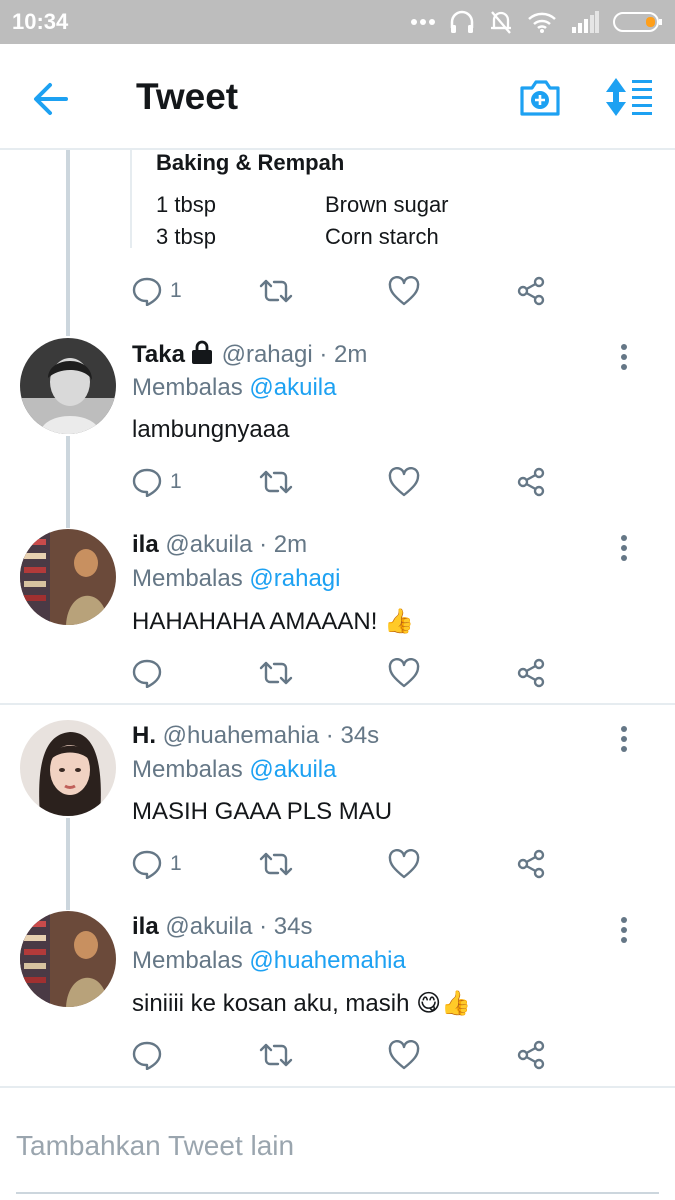  Describe the element at coordinates (637, 22) in the screenshot. I see `battery-icon` at that location.